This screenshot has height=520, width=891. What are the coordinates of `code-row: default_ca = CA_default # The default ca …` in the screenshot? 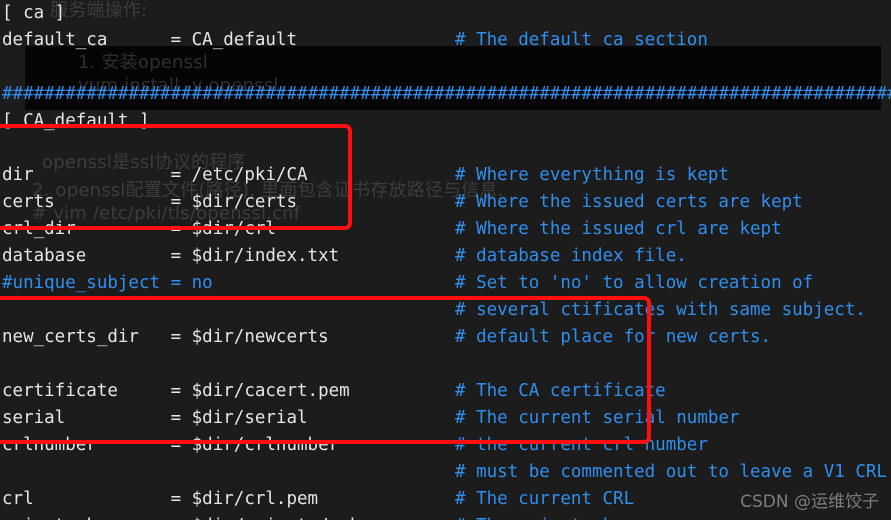 It's located at (445, 40).